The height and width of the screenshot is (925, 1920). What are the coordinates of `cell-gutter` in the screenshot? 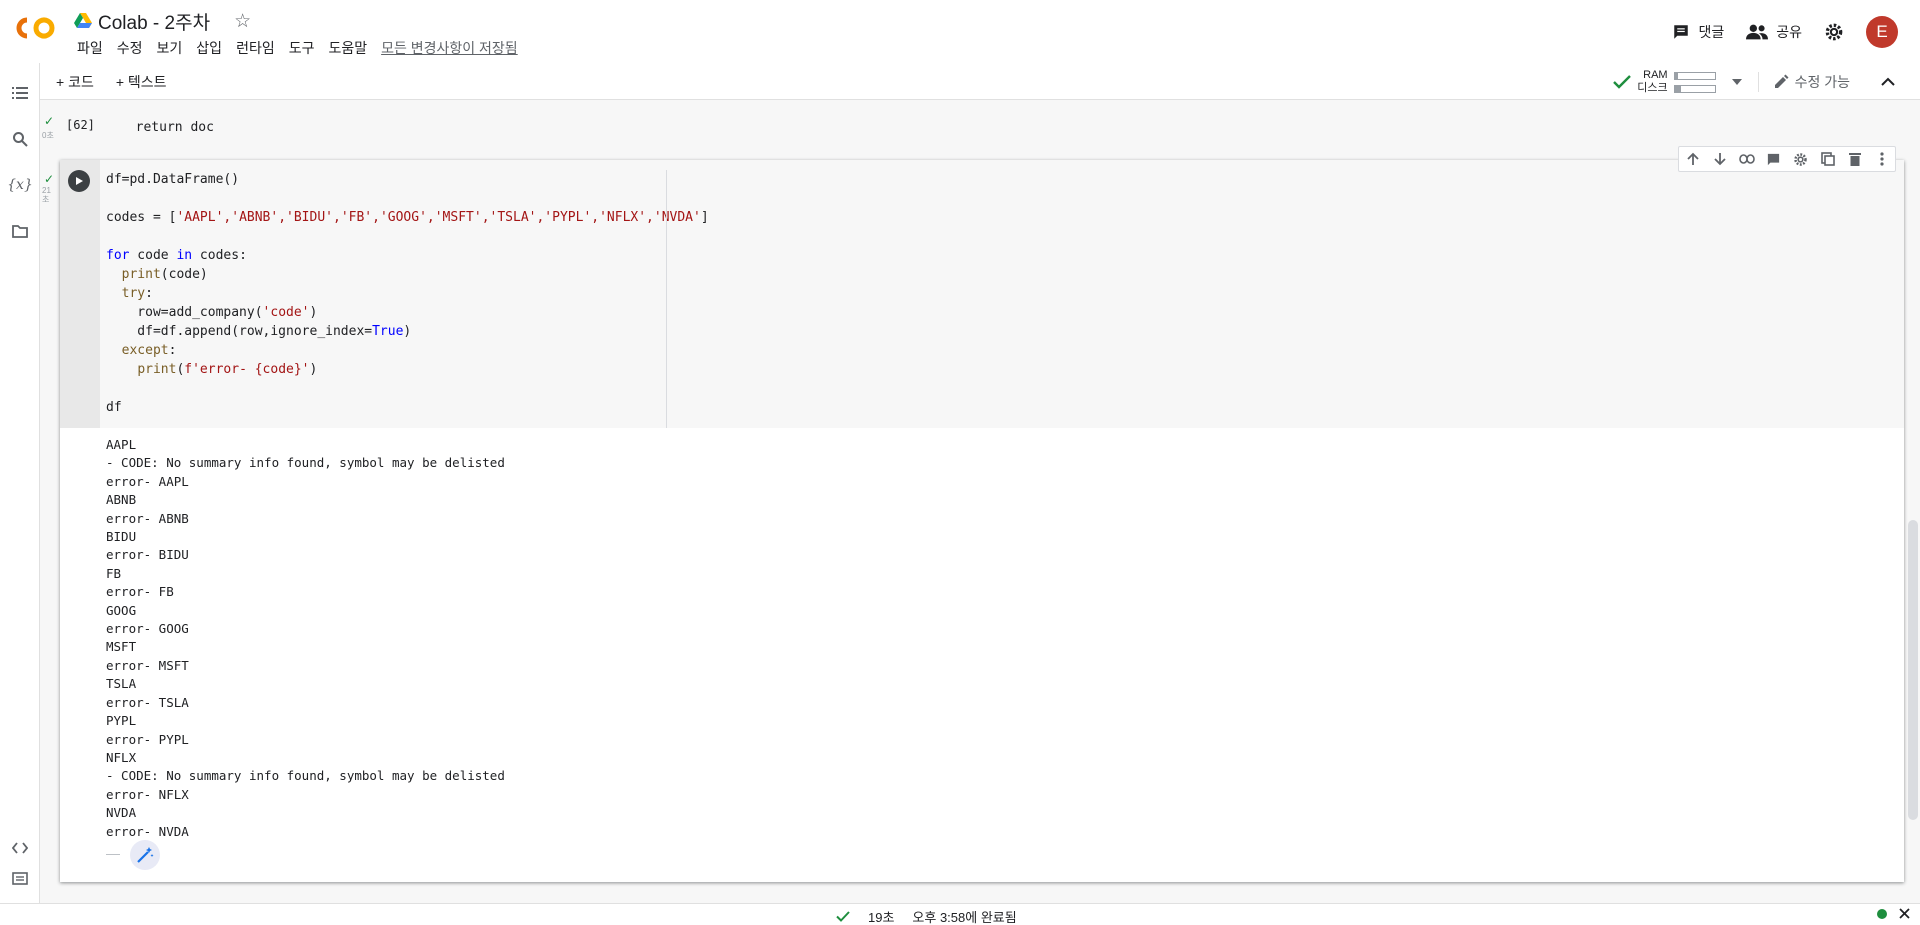 It's located at (80, 294).